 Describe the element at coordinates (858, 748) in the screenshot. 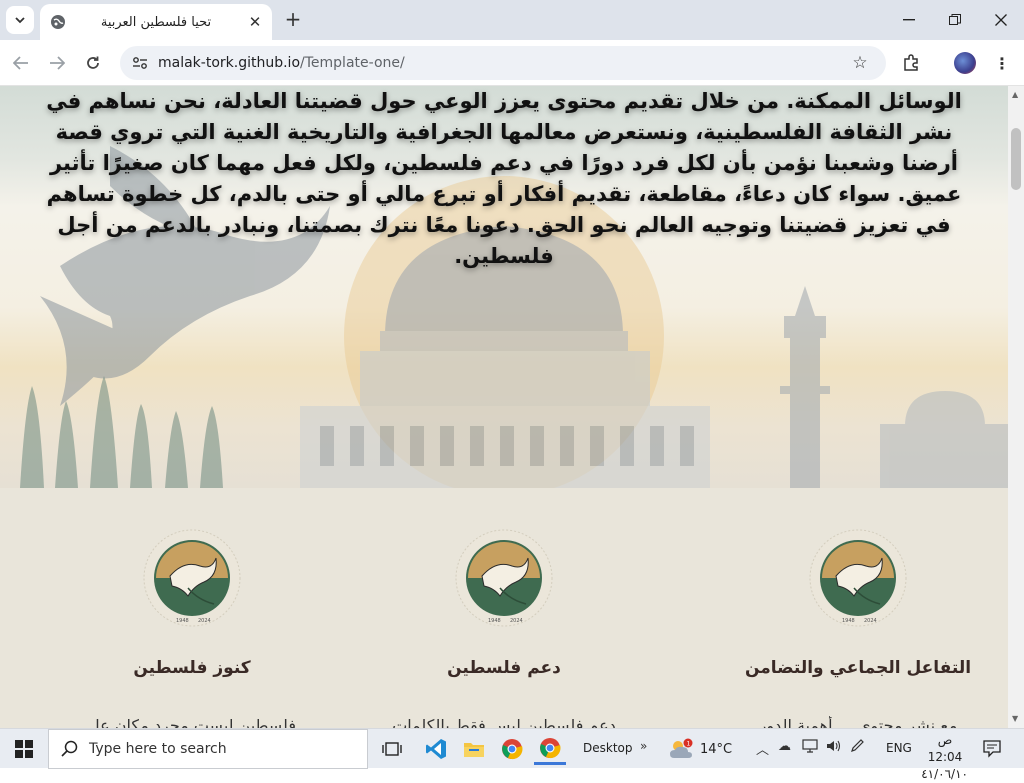

I see `pen-icon` at that location.